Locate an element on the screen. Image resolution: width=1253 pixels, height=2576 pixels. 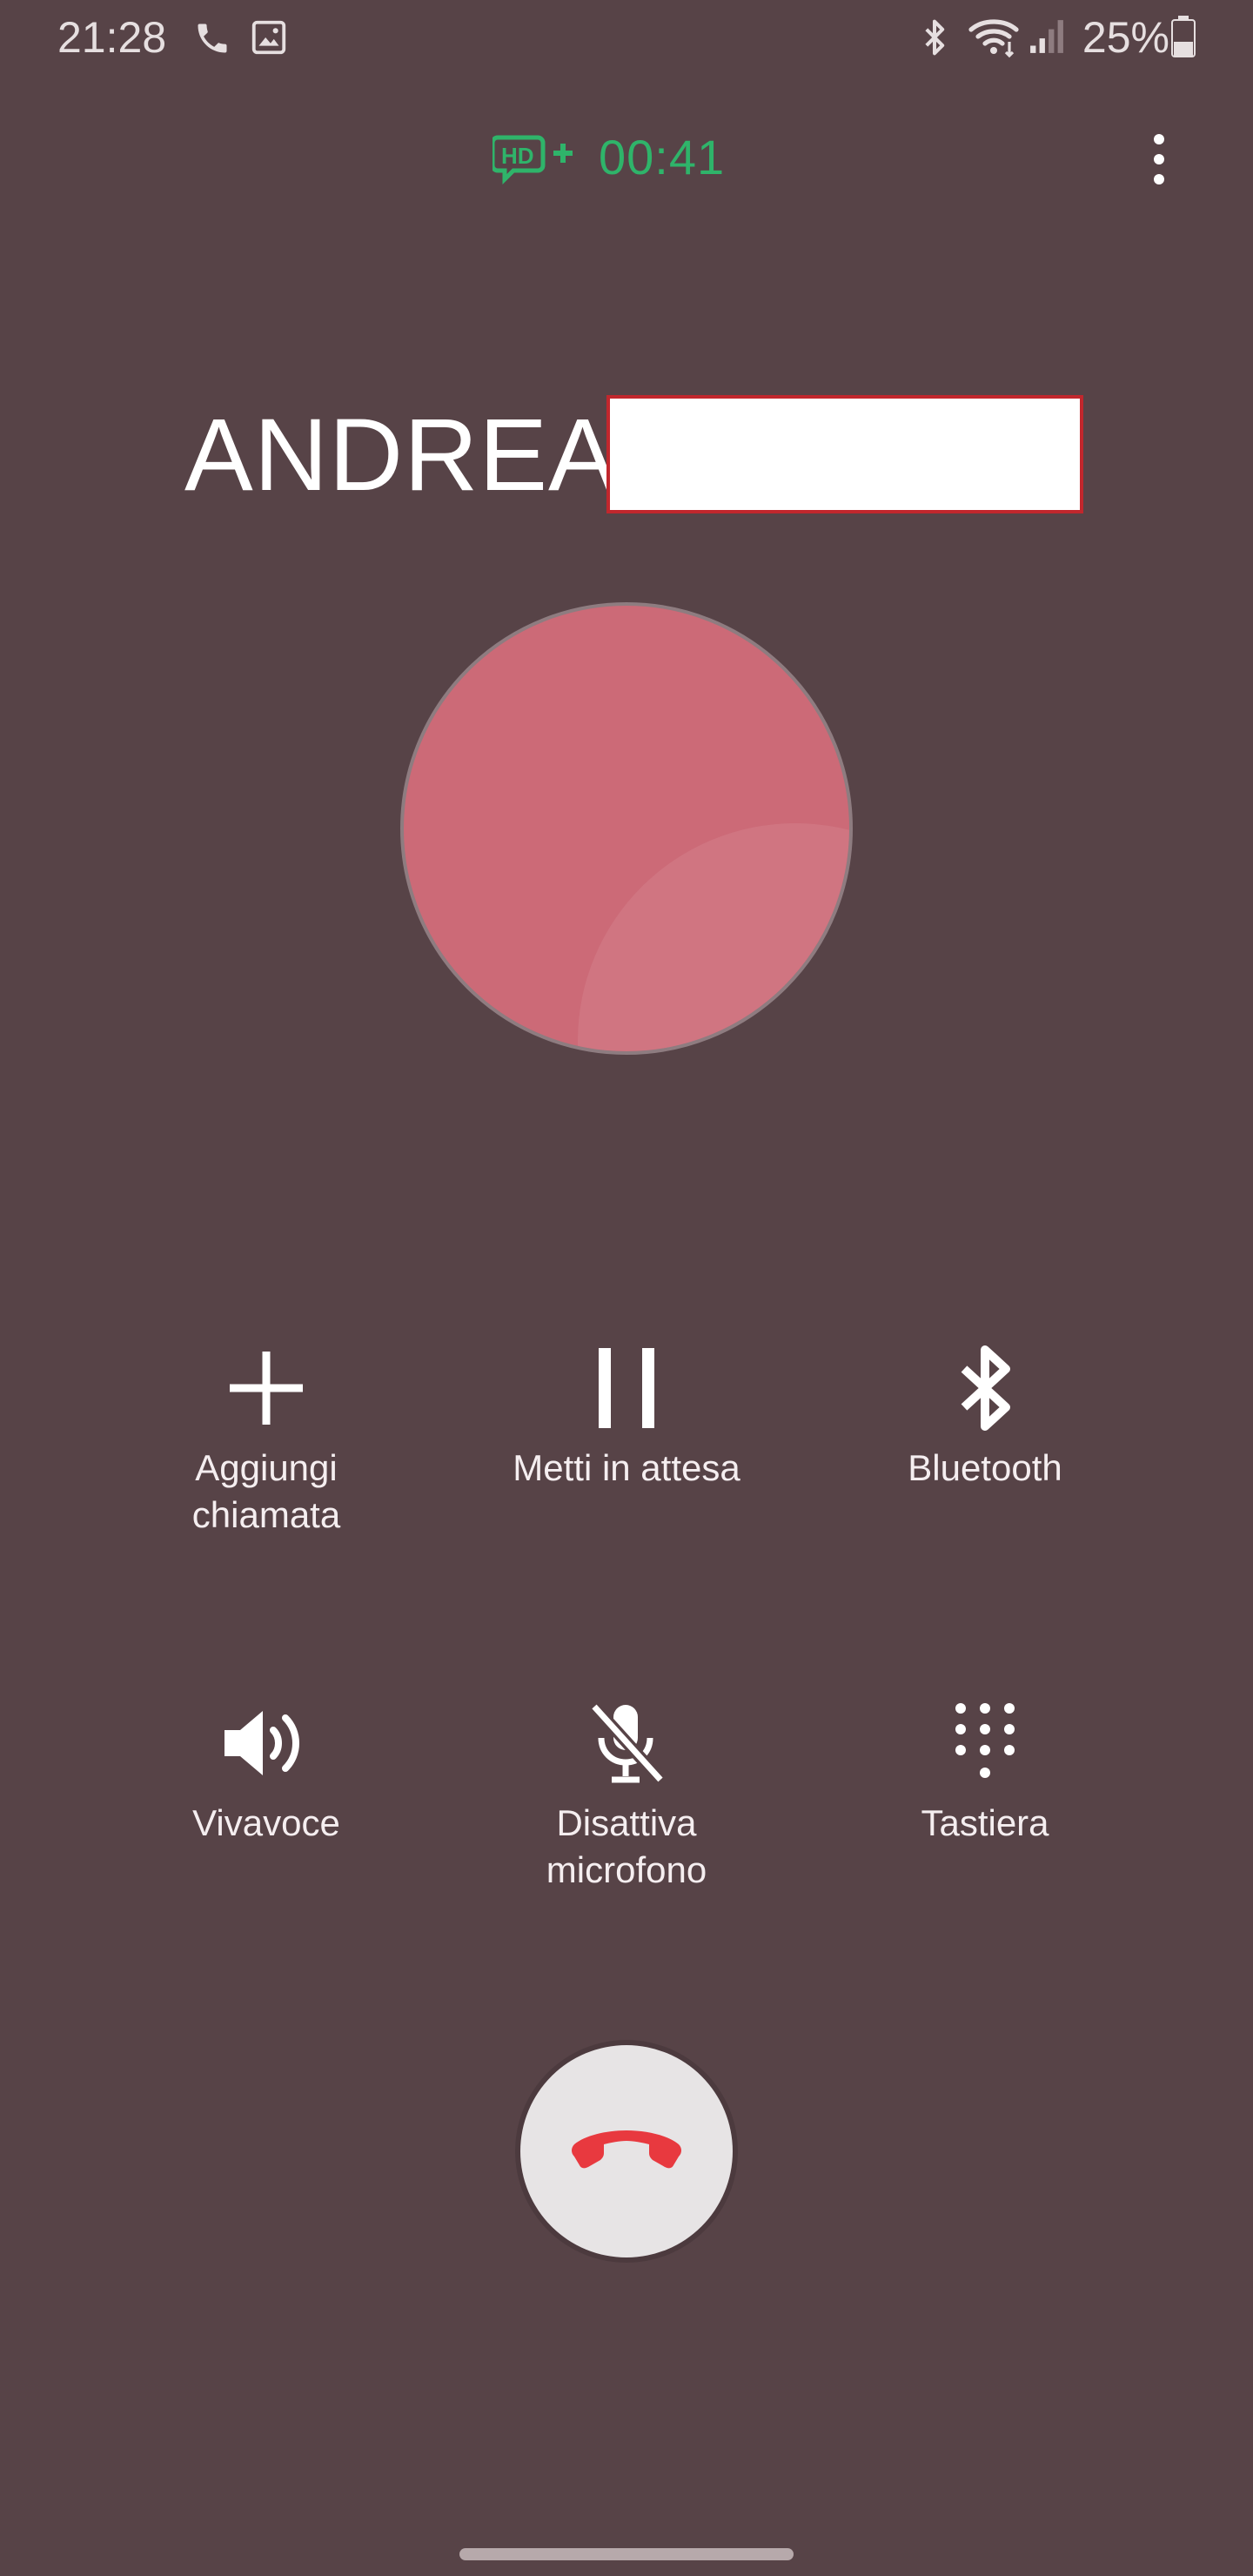
keypad-label: Tastiera is located at coordinates (985, 1823).